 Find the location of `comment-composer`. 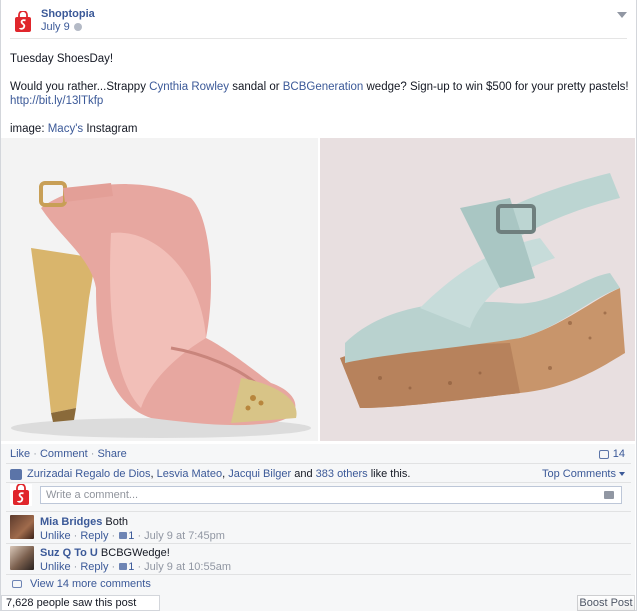

comment-composer is located at coordinates (316, 495).